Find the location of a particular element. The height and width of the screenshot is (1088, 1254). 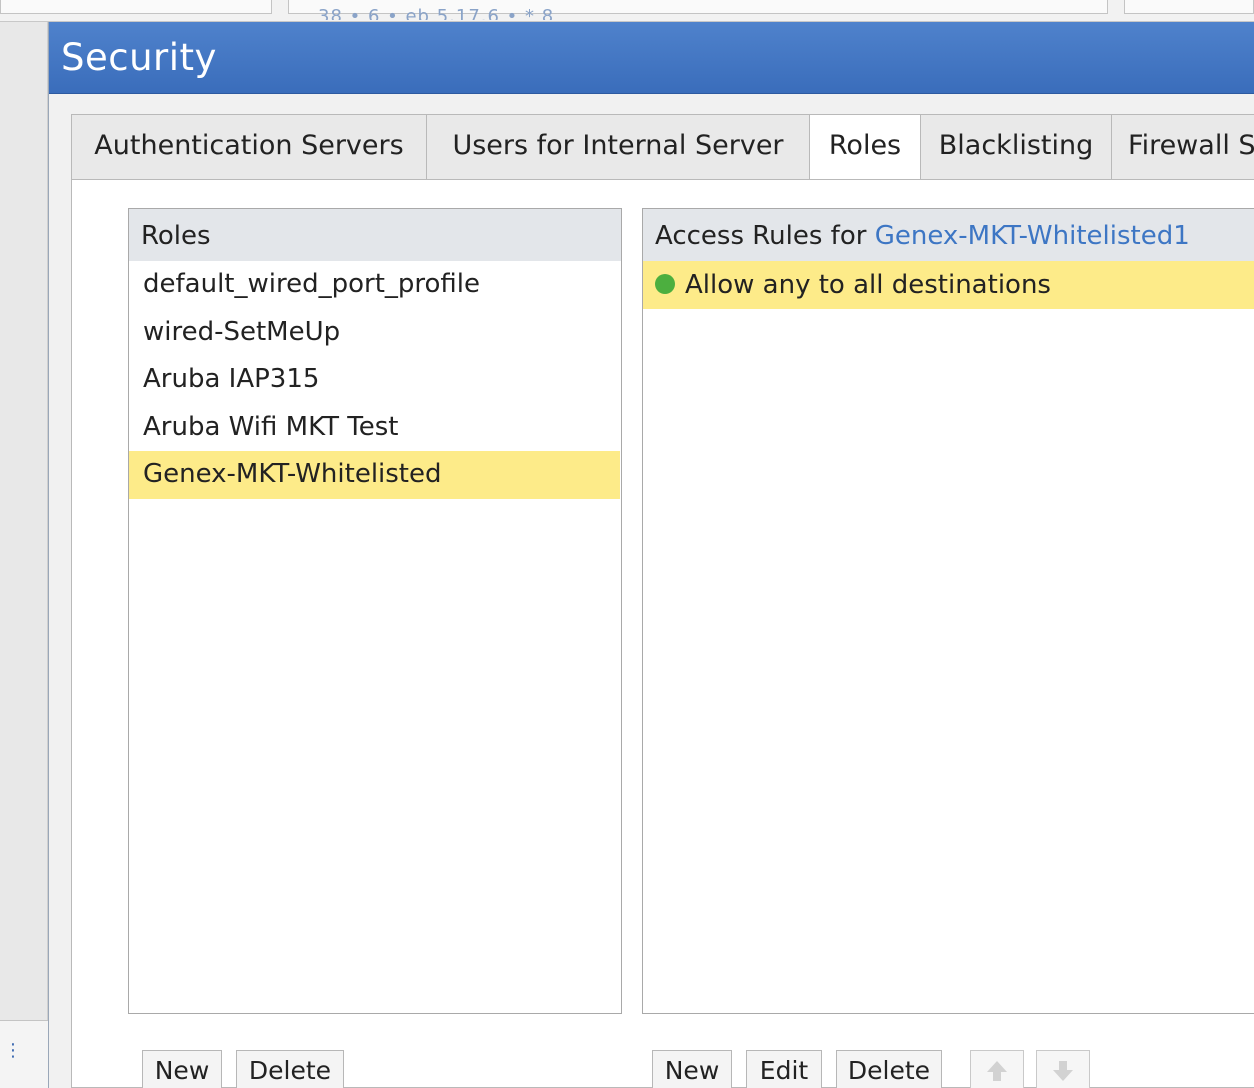

arrow-up-icon is located at coordinates (997, 1071).